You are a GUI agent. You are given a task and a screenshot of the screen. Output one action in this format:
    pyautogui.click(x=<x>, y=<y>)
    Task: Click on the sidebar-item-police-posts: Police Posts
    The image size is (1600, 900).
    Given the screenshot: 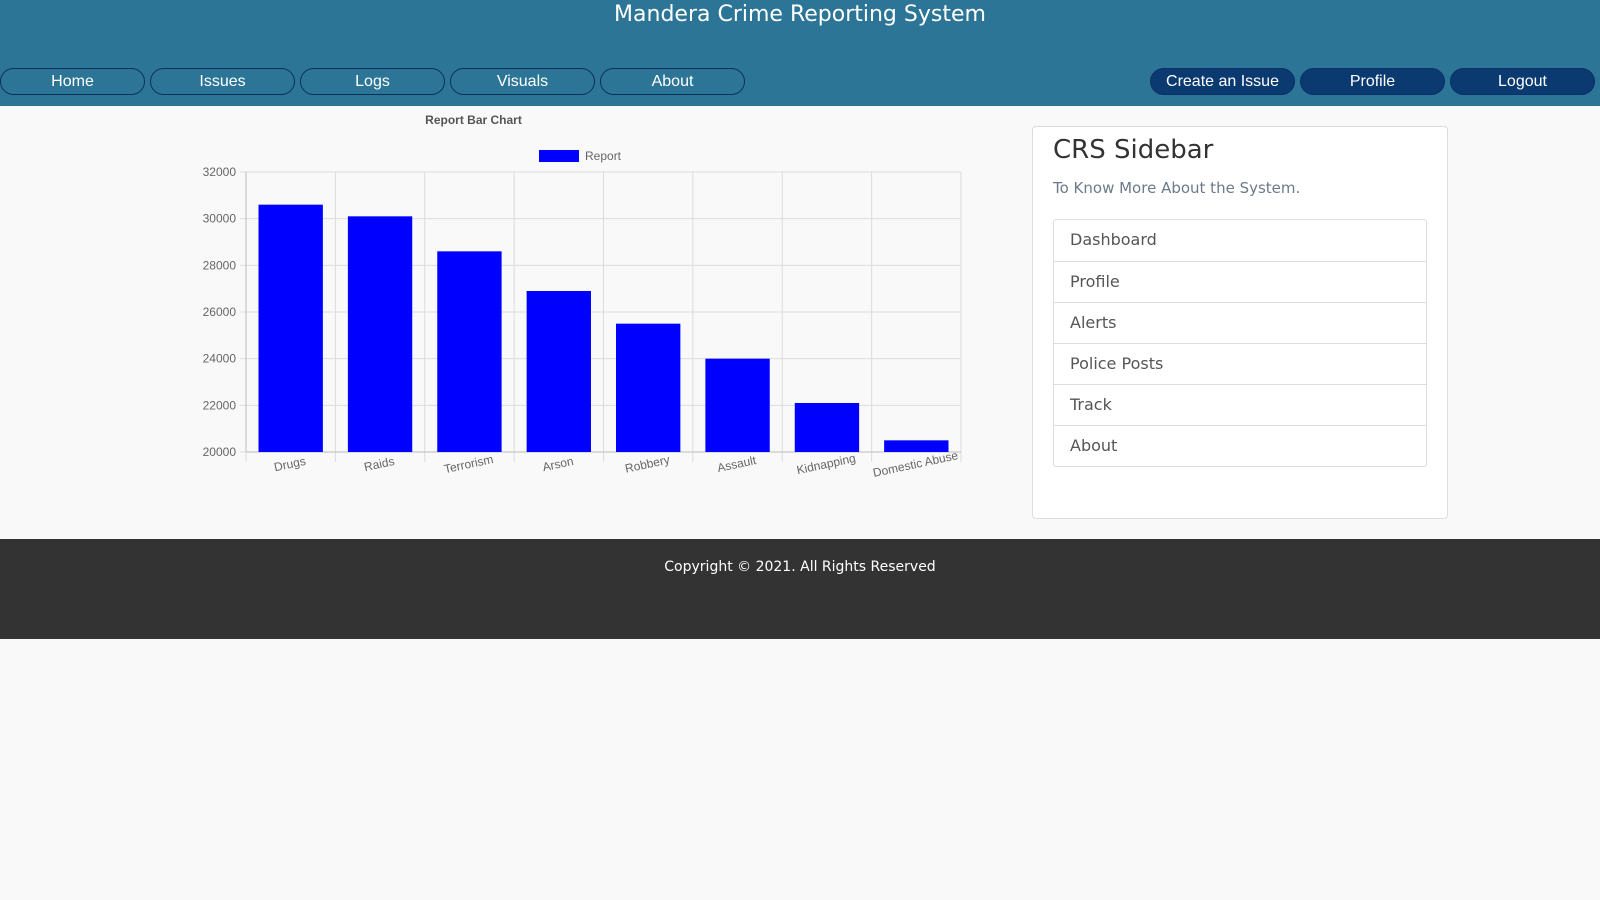 What is the action you would take?
    pyautogui.click(x=1240, y=363)
    